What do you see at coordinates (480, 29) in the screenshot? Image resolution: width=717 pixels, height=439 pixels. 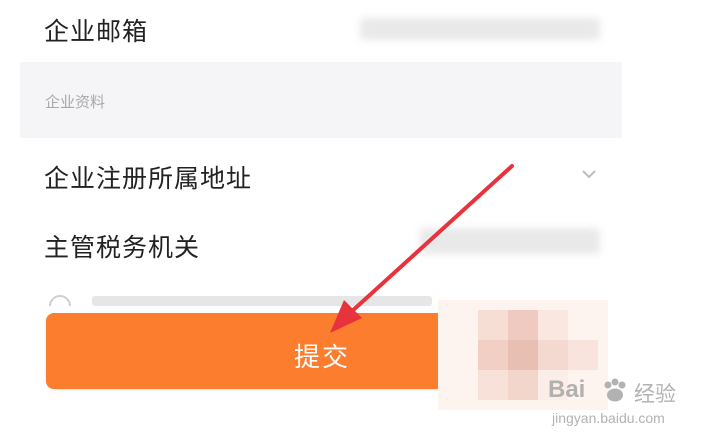 I see `email-value-redacted` at bounding box center [480, 29].